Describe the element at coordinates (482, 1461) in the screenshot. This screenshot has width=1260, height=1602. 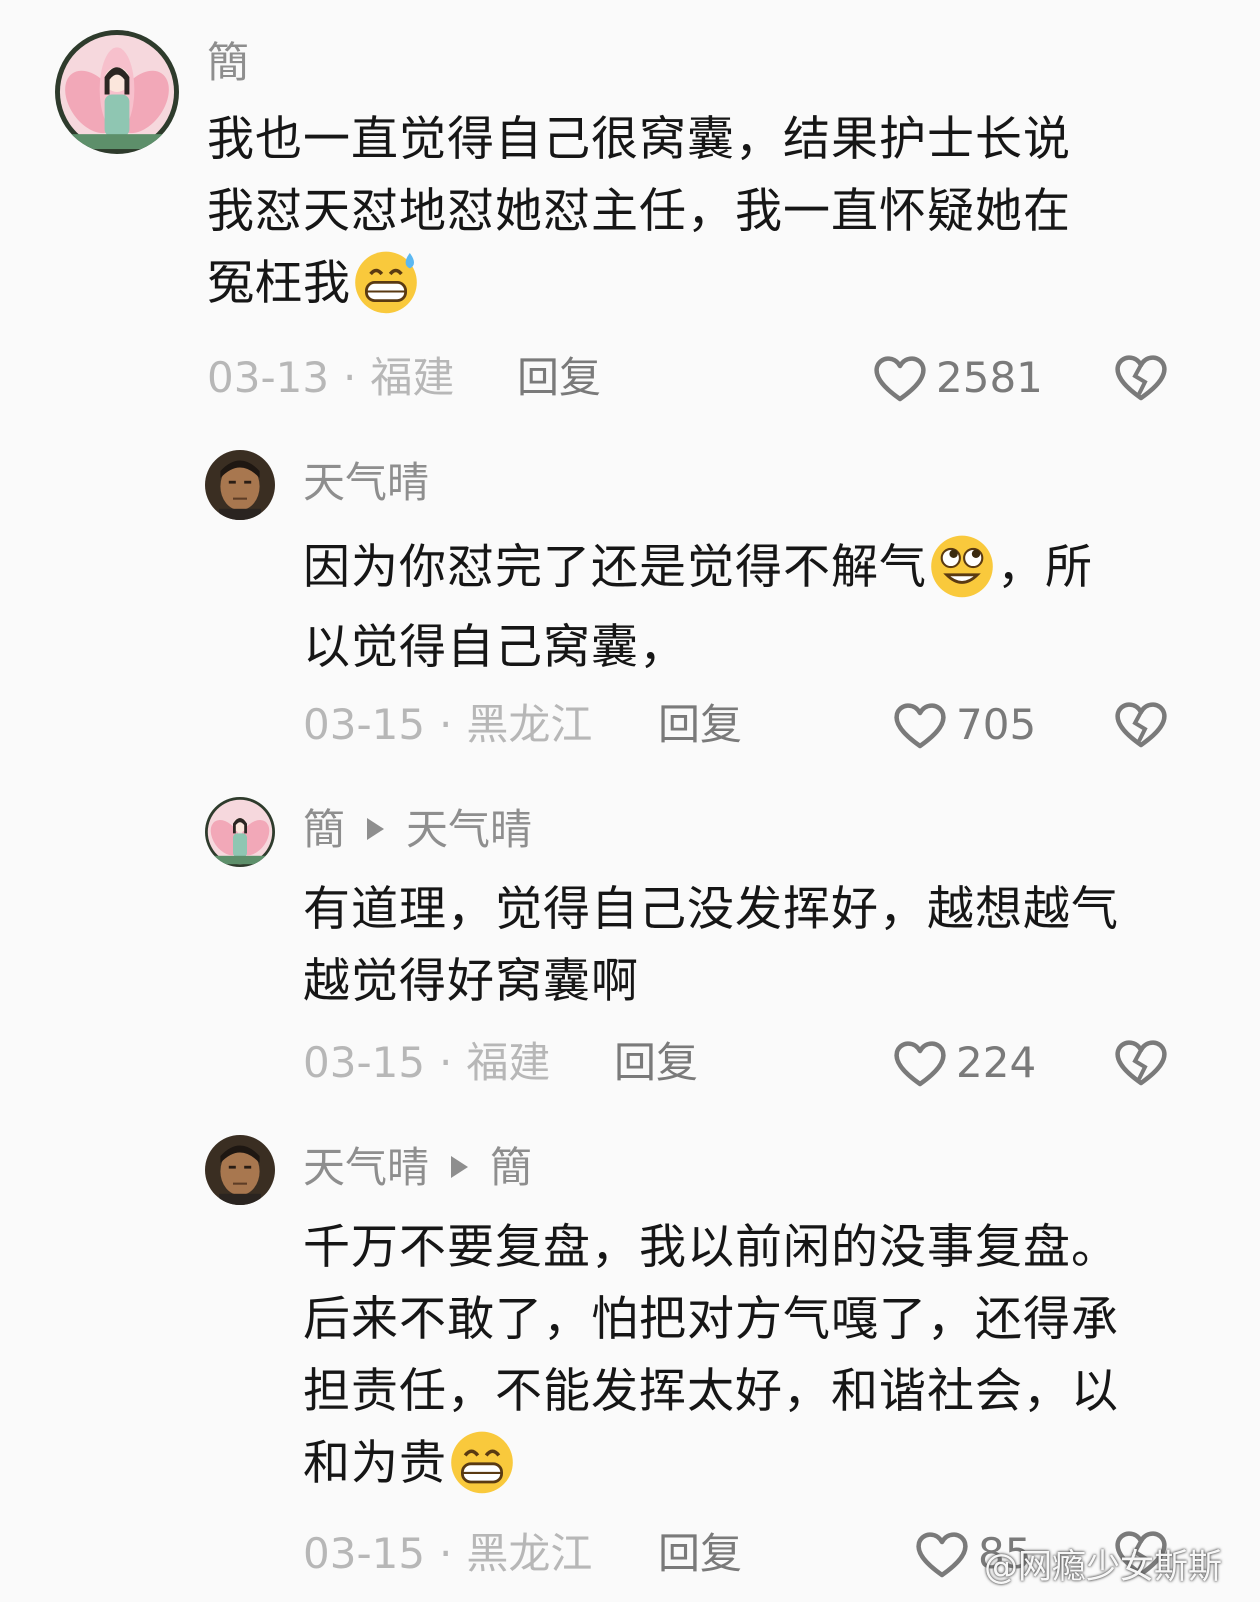
I see `grinning-squint-emoji` at that location.